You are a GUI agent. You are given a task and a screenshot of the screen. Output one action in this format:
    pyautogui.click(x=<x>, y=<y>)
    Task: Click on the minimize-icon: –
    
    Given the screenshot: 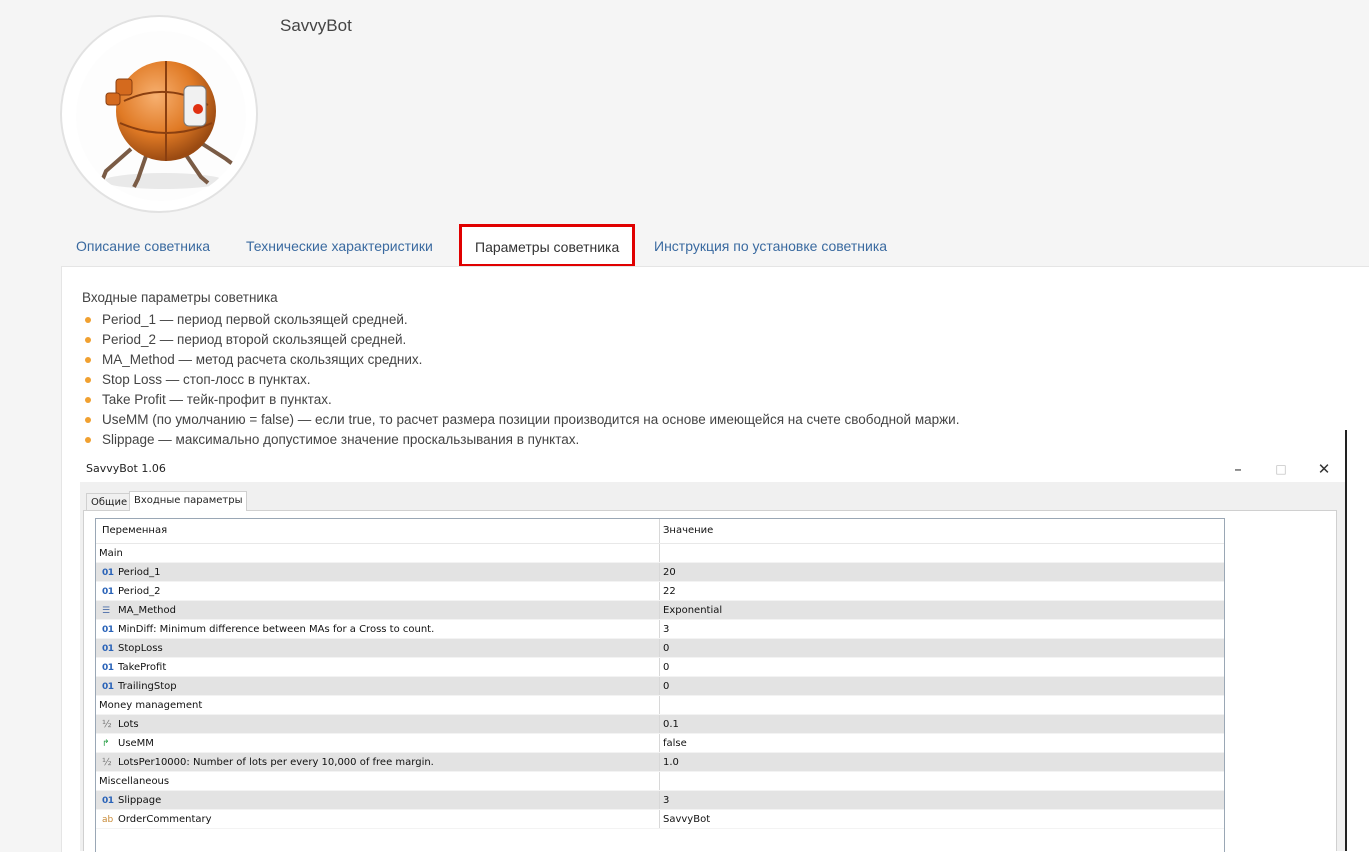 What is the action you would take?
    pyautogui.click(x=1238, y=469)
    